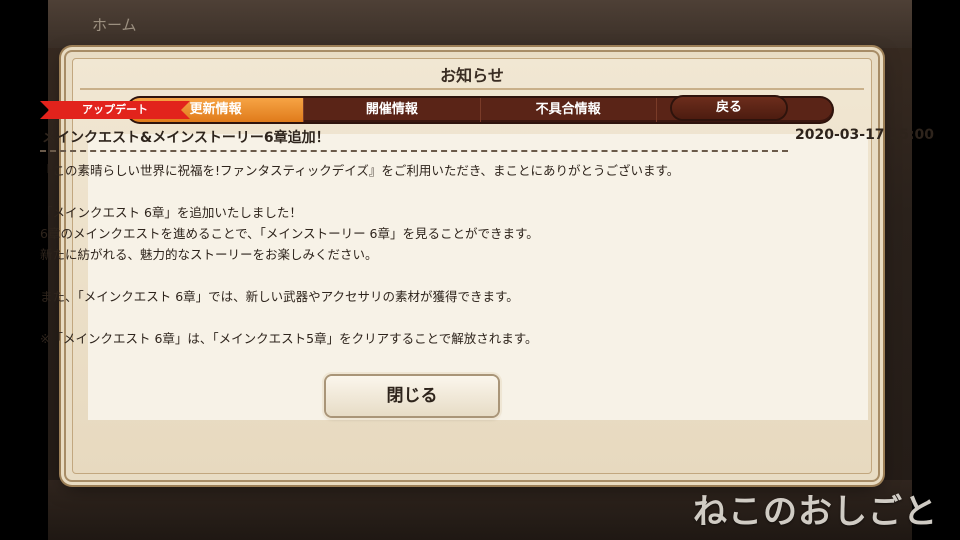 Image resolution: width=960 pixels, height=540 pixels. I want to click on watermark: ねこのおしごと, so click(815, 512).